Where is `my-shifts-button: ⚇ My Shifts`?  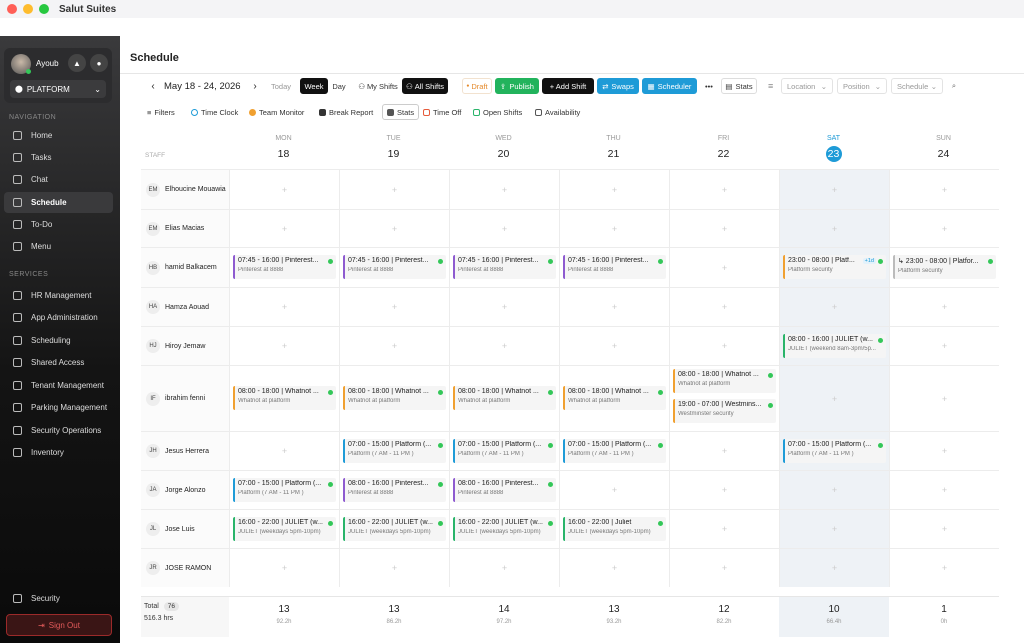
my-shifts-button: ⚇ My Shifts is located at coordinates (378, 86).